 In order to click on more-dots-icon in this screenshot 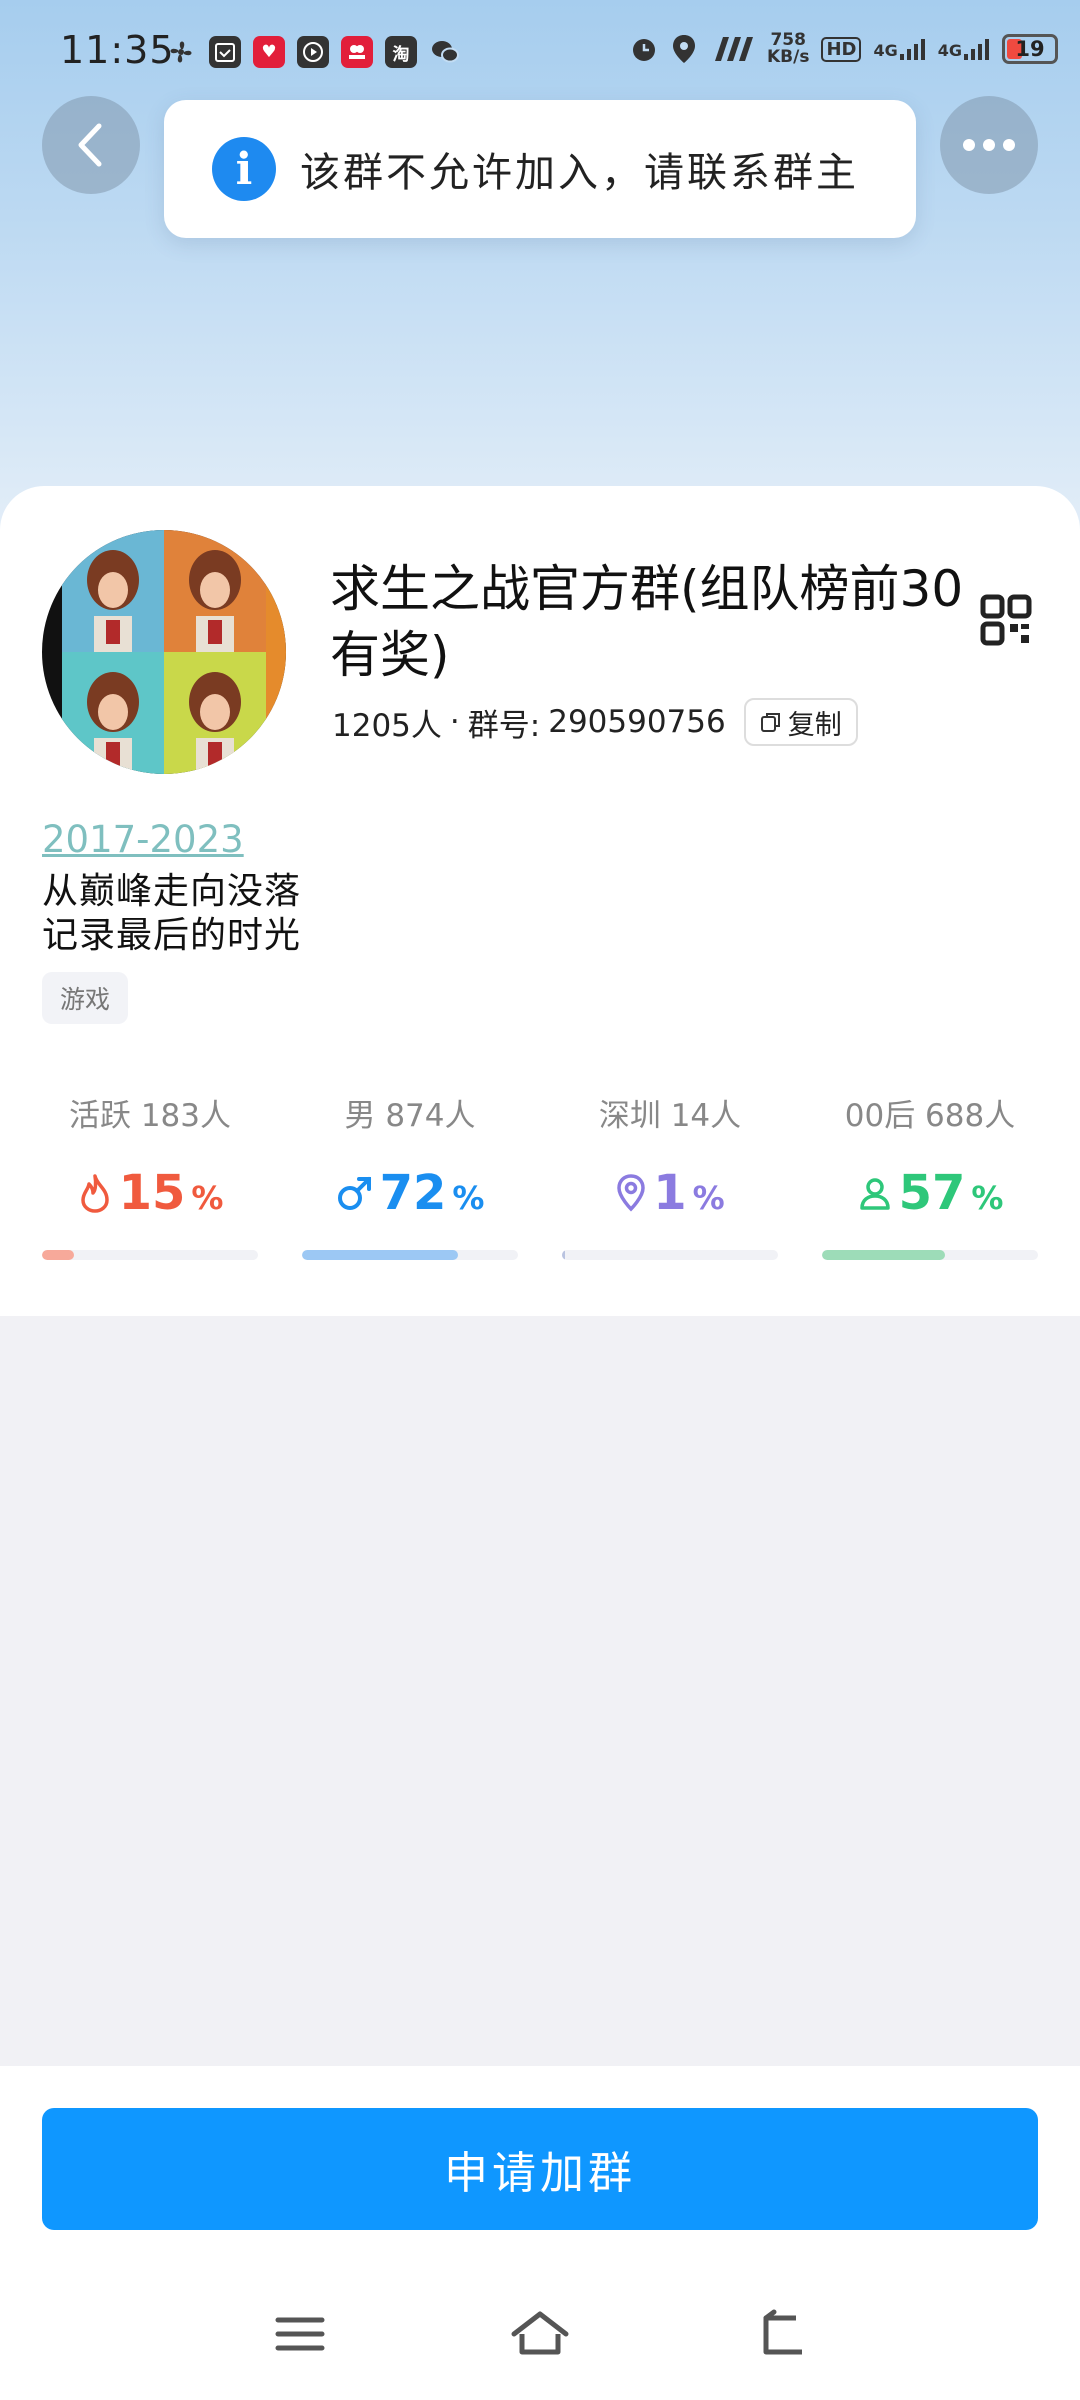, I will do `click(989, 145)`.